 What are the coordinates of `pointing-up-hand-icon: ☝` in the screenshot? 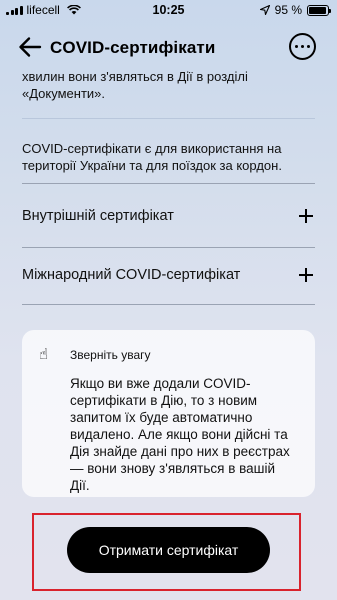 It's located at (44, 354).